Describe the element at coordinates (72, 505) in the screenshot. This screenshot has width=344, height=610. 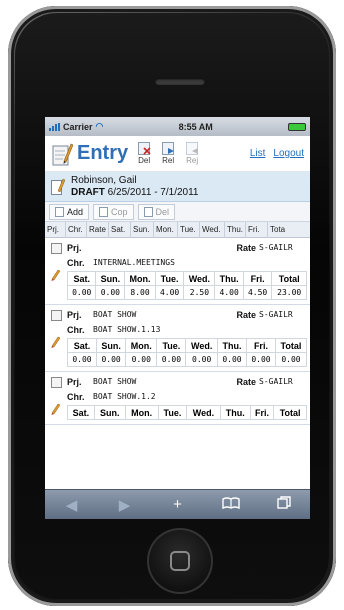
I see `back-arrow-icon: ◀` at that location.